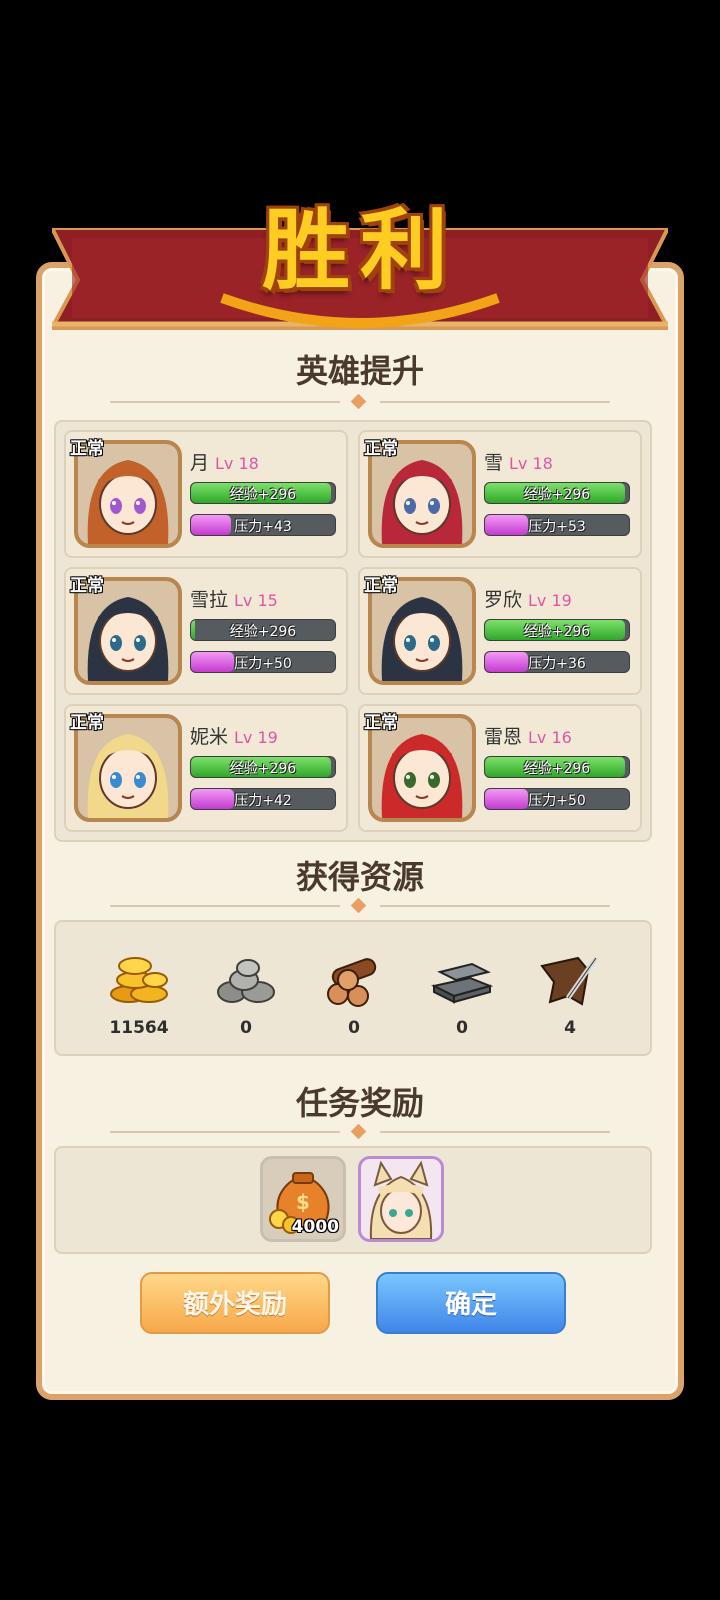  Describe the element at coordinates (471, 1303) in the screenshot. I see `confirm-button: 确定` at that location.